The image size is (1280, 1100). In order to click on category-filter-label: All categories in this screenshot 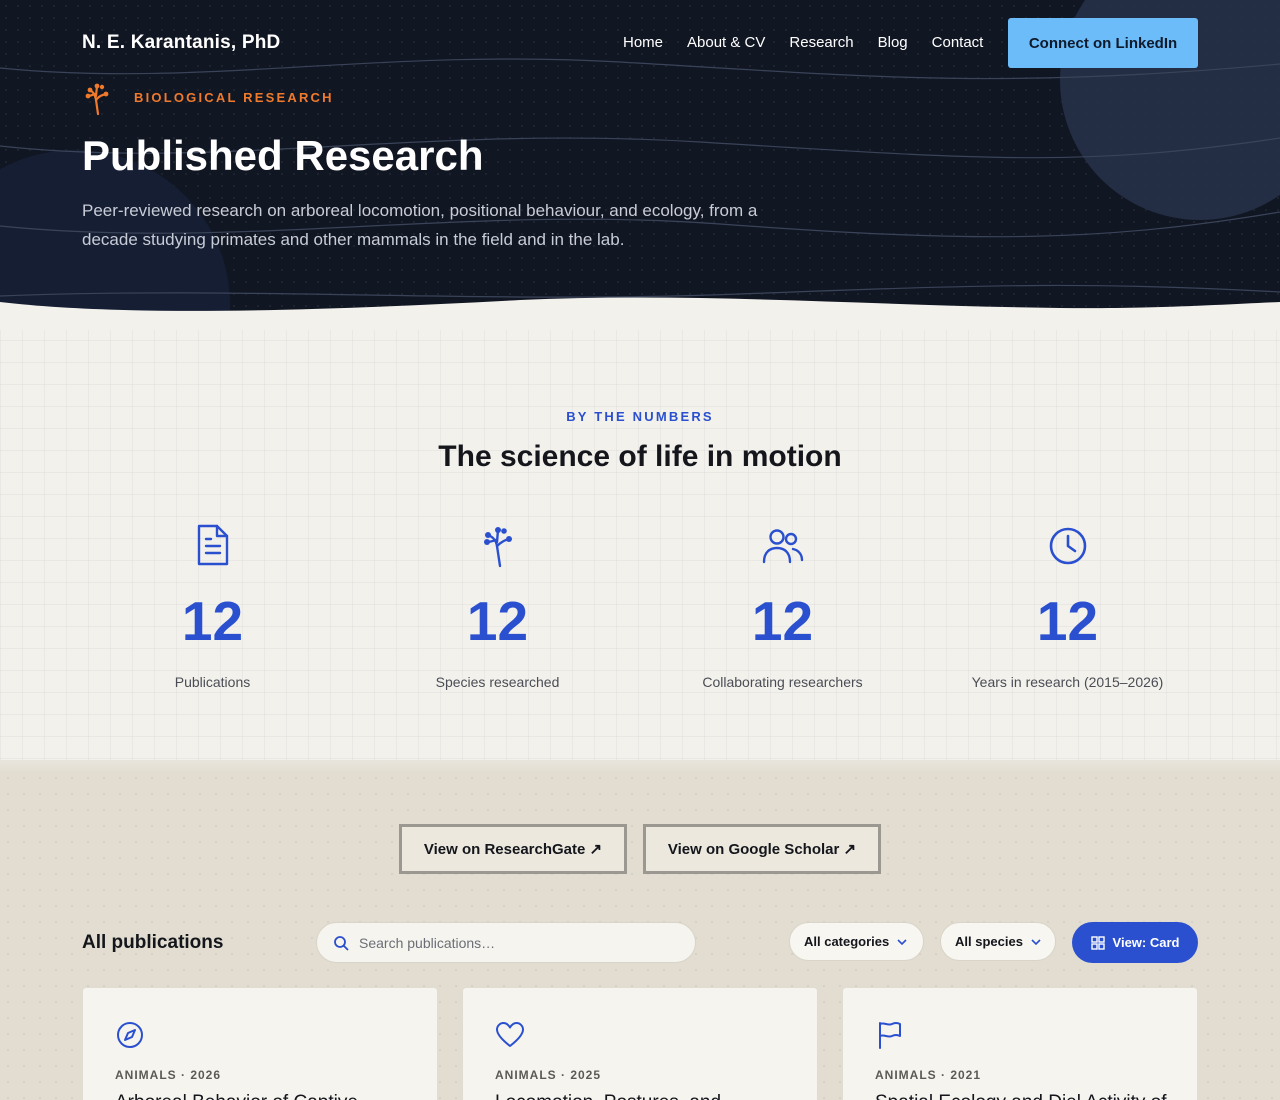, I will do `click(847, 941)`.